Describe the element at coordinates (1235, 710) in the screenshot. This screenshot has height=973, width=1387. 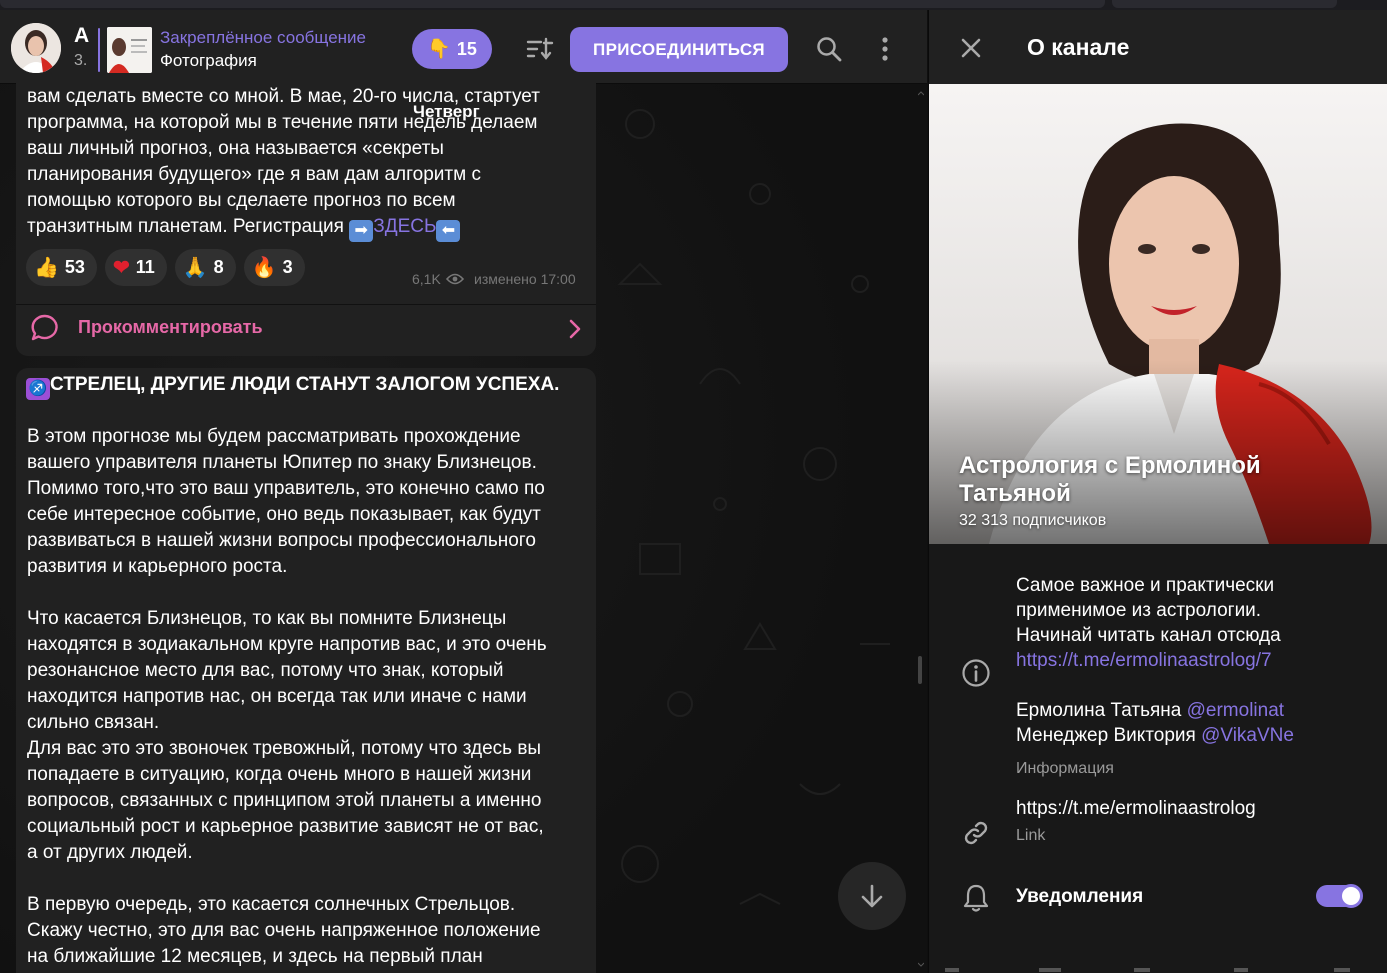
I see `contact-handle-link: @ermolinat` at that location.